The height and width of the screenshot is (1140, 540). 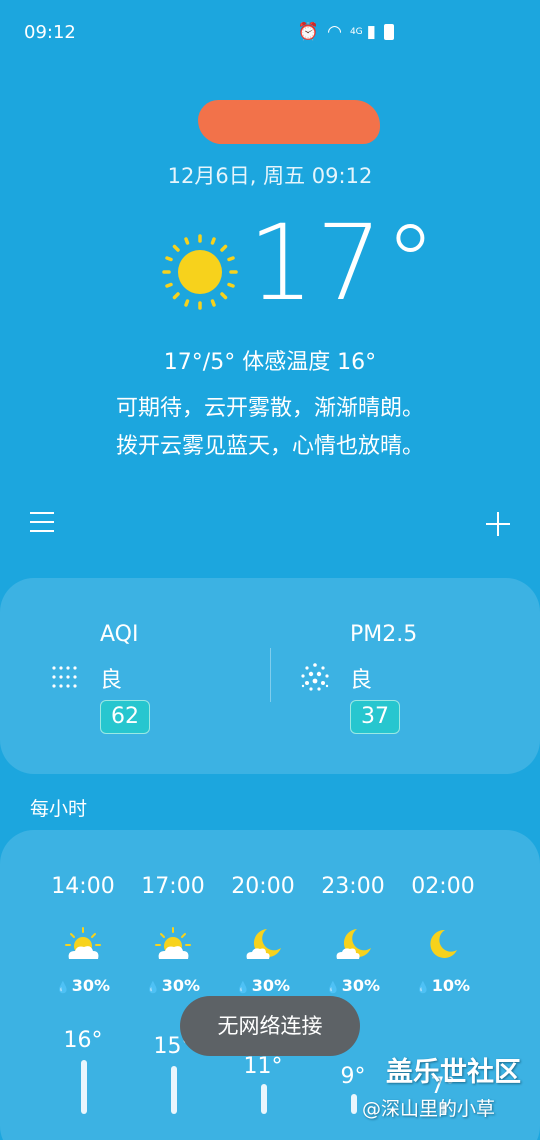 I want to click on hour-precip: 💧 10%, so click(x=443, y=985).